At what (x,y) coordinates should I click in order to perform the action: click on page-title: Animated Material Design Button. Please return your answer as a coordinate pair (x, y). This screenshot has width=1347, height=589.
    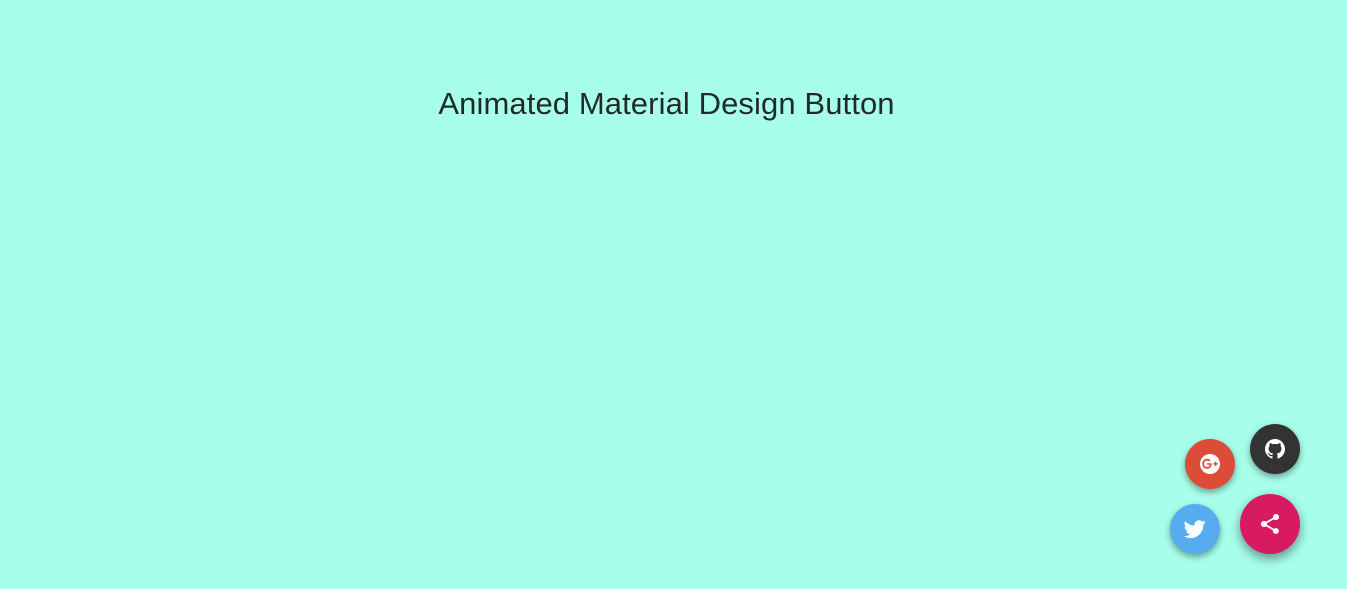
    Looking at the image, I should click on (666, 103).